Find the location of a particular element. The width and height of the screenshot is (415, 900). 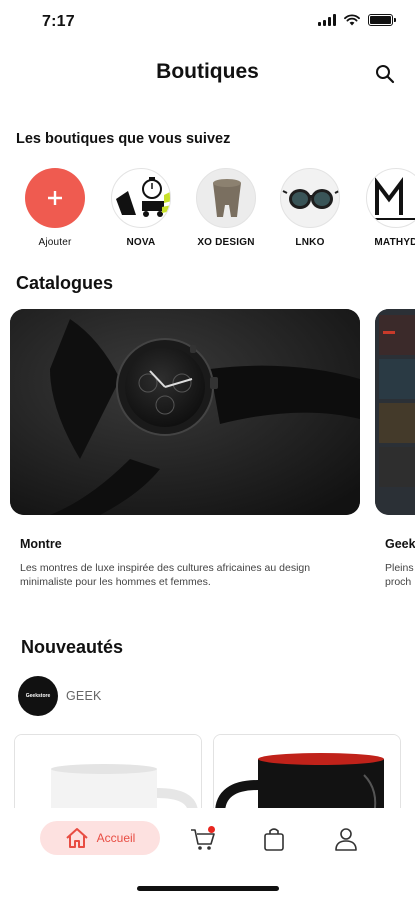

status-icons is located at coordinates (357, 20).